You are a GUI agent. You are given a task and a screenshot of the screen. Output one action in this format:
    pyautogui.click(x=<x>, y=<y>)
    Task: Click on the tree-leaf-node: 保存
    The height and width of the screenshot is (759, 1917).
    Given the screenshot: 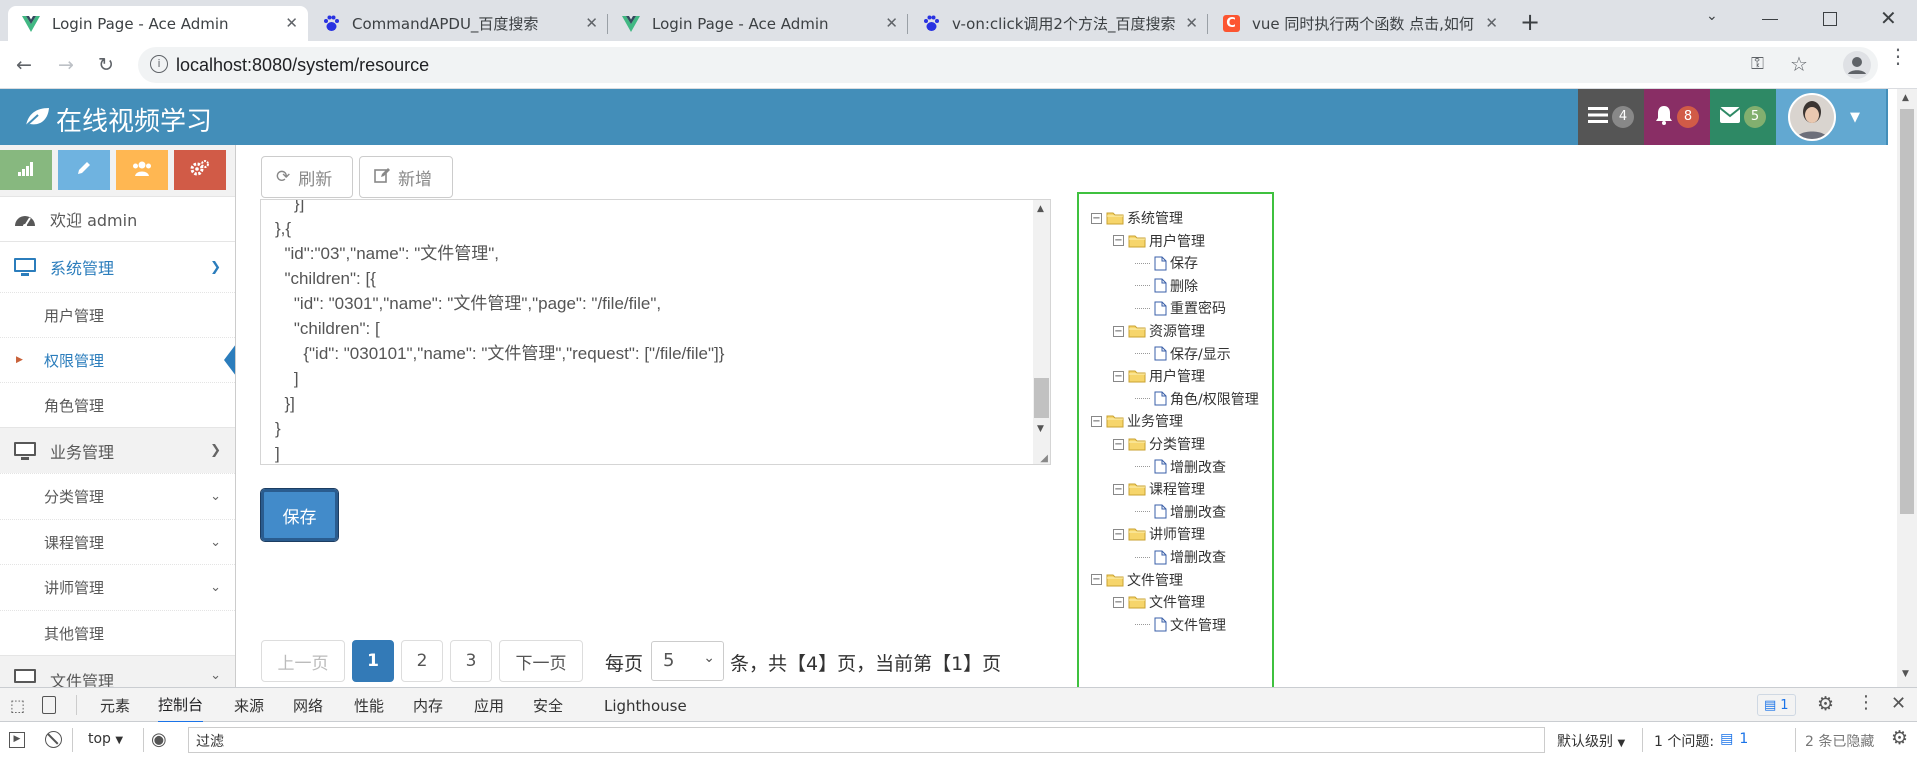 What is the action you would take?
    pyautogui.click(x=1166, y=263)
    